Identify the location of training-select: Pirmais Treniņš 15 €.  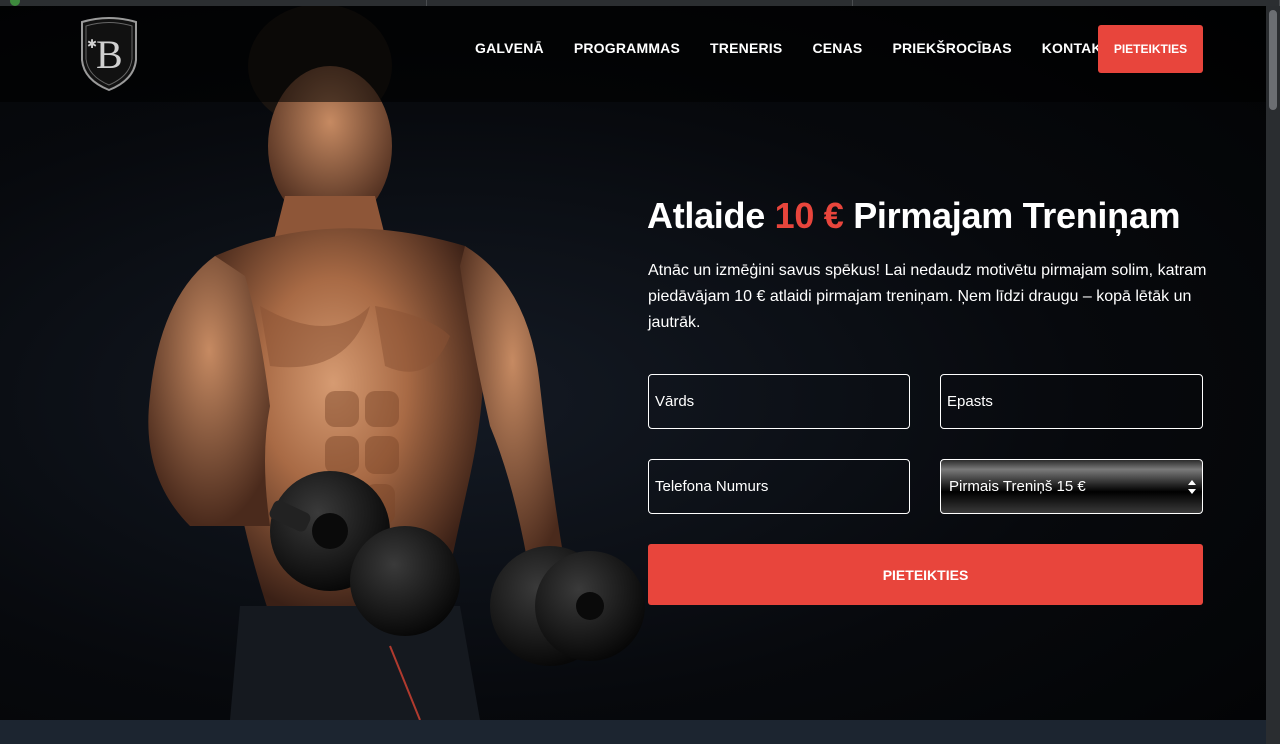
(1071, 486).